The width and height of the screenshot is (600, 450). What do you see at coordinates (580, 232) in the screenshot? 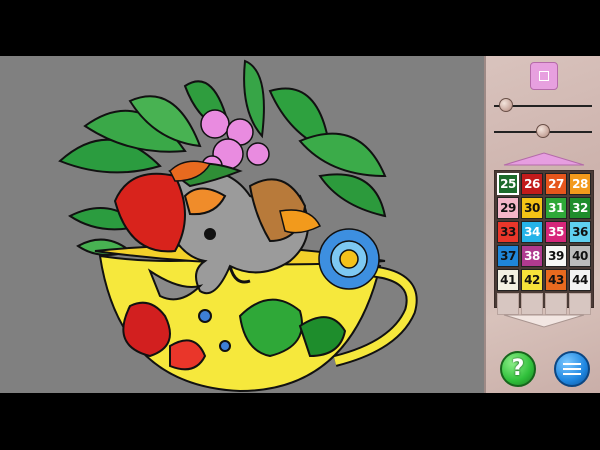
I see `color-swatch-36: 36` at bounding box center [580, 232].